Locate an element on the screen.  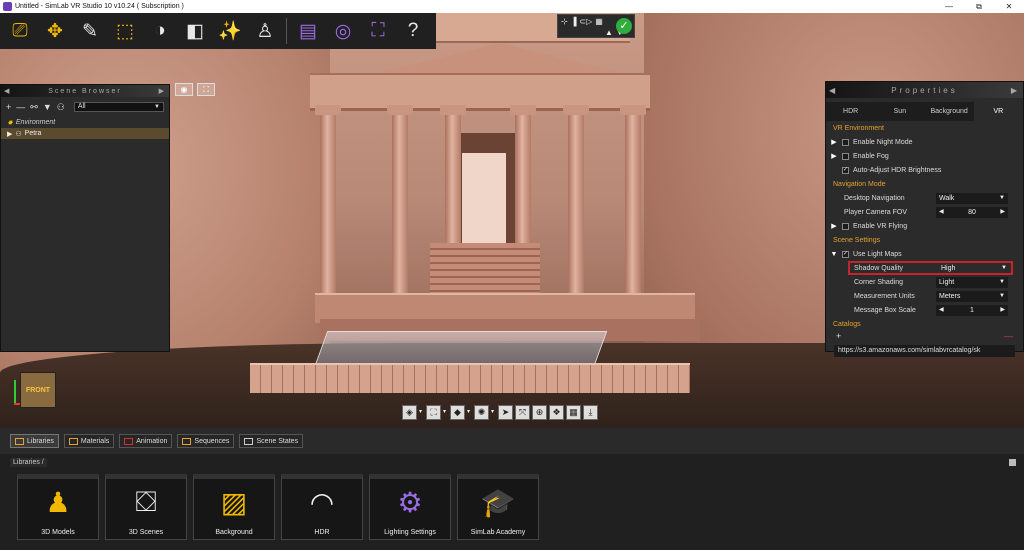
library-item-3d-scenes: ⛋ 3D Scenes is located at coordinates (146, 507).